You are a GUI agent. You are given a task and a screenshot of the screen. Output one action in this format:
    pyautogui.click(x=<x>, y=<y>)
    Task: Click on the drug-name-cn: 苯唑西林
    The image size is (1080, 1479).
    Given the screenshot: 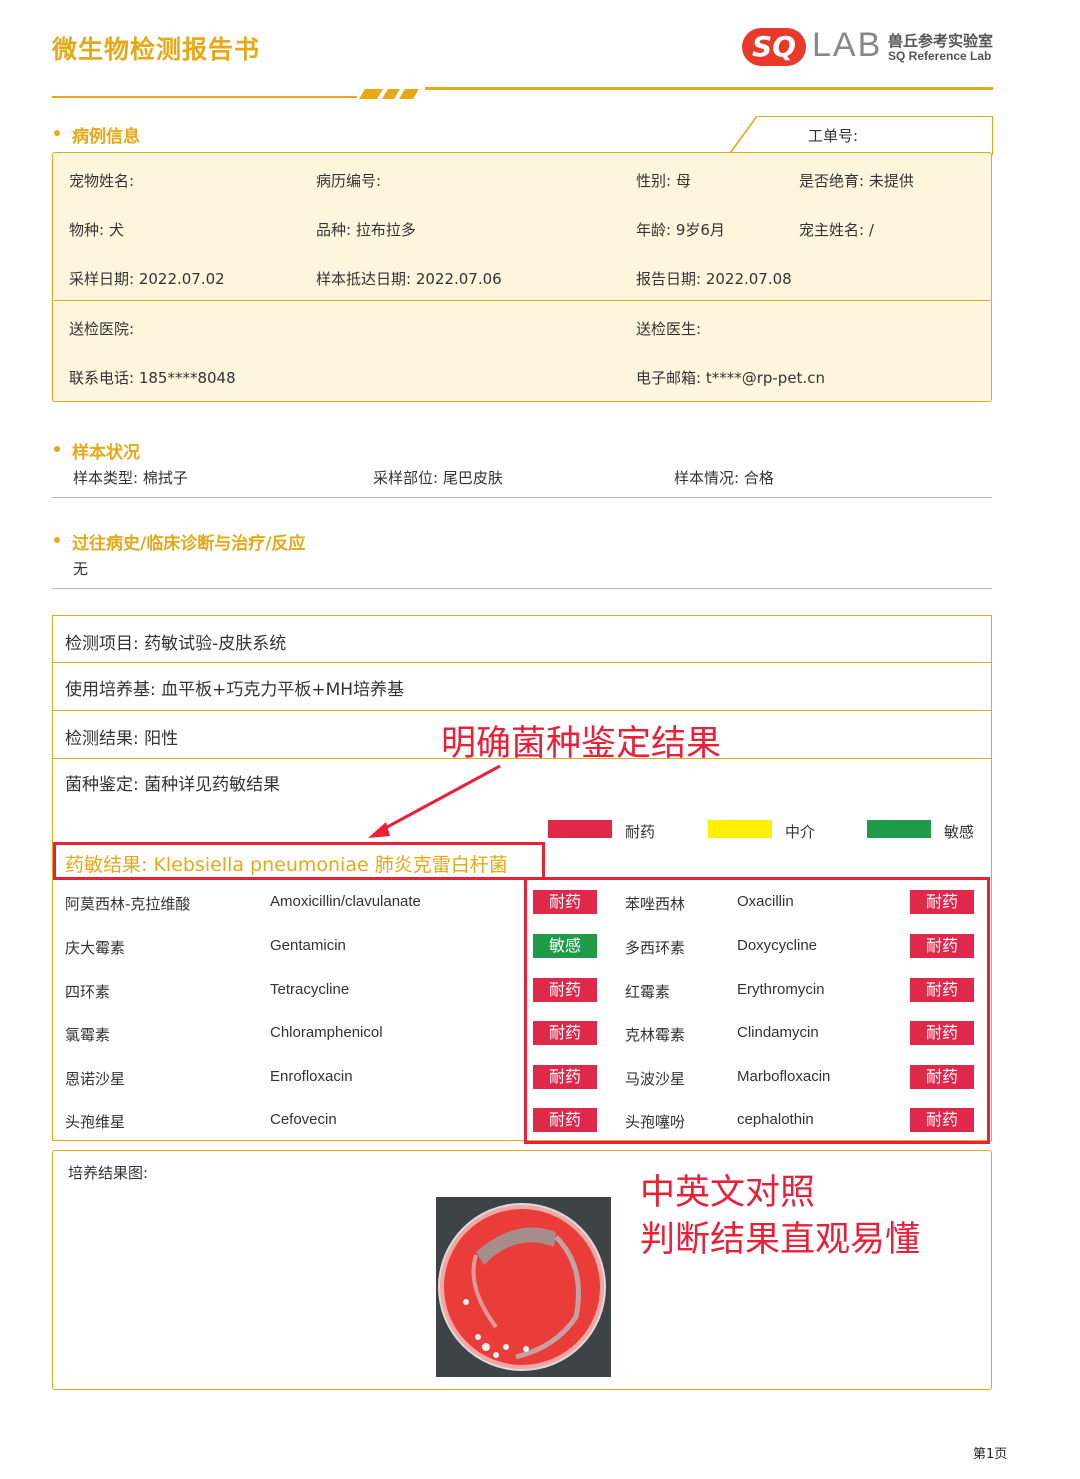 What is the action you would take?
    pyautogui.click(x=655, y=904)
    